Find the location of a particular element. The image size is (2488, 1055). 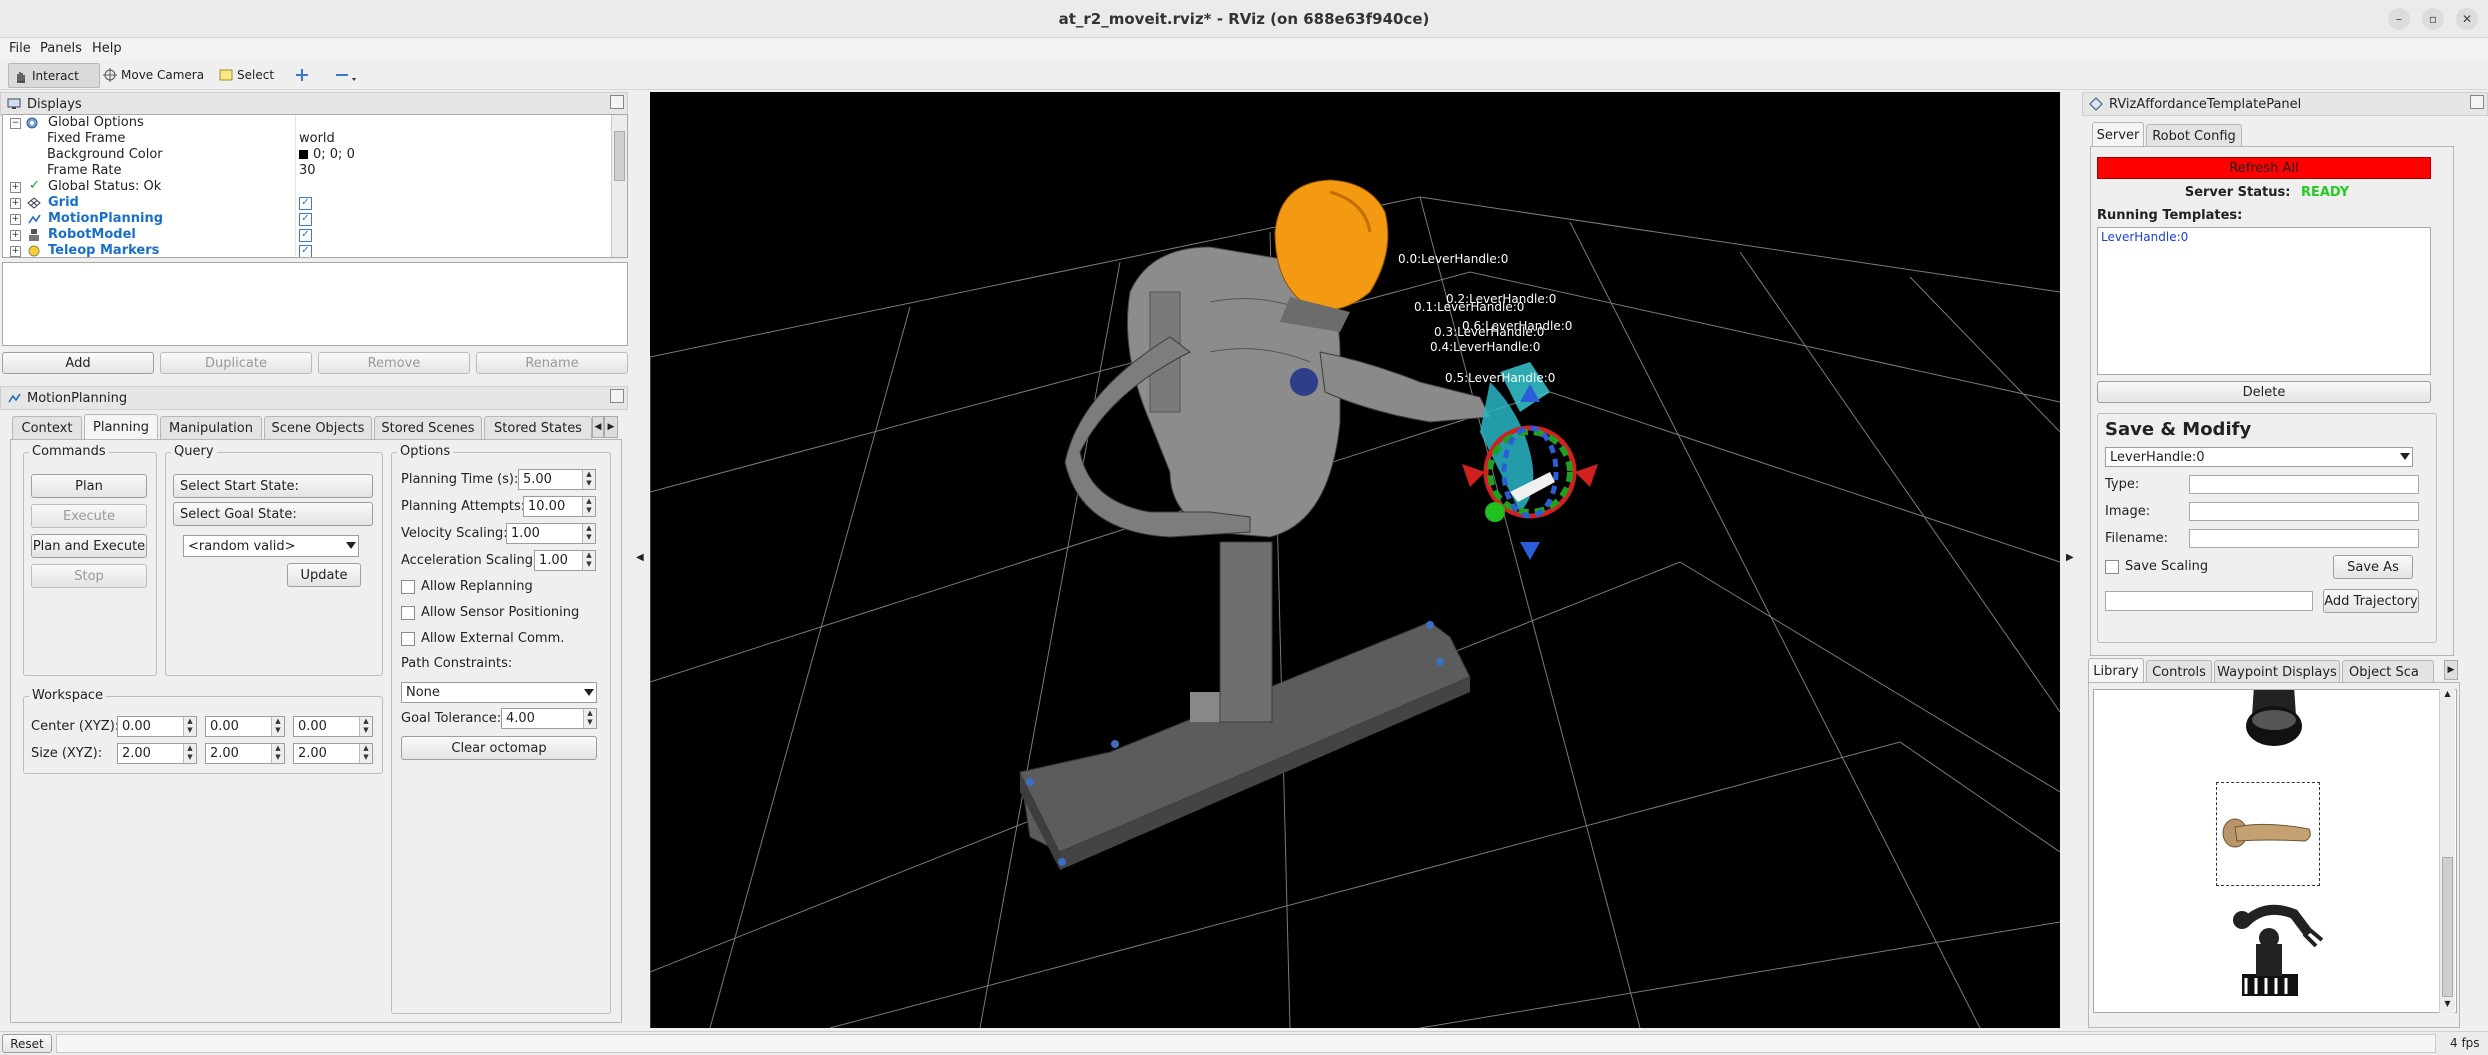

refresh-all-button: Refresh All is located at coordinates (2264, 168).